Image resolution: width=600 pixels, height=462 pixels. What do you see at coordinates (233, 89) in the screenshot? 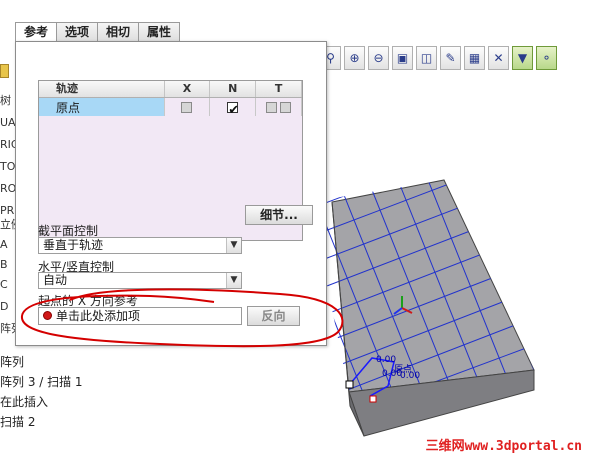
I see `col-n: N` at bounding box center [233, 89].